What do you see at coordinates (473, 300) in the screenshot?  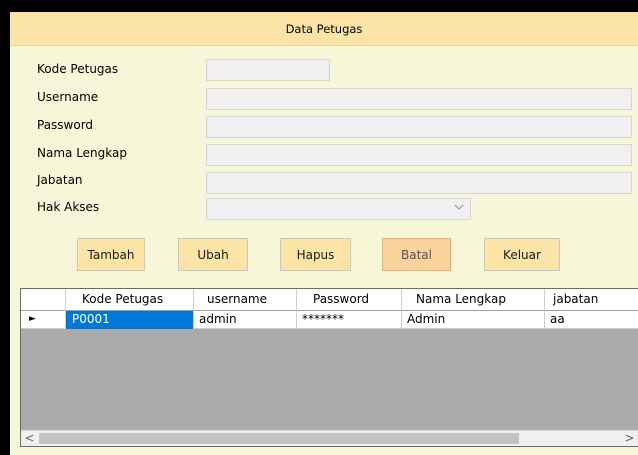 I see `column-header-nama-lengkap: Nama Lengkap` at bounding box center [473, 300].